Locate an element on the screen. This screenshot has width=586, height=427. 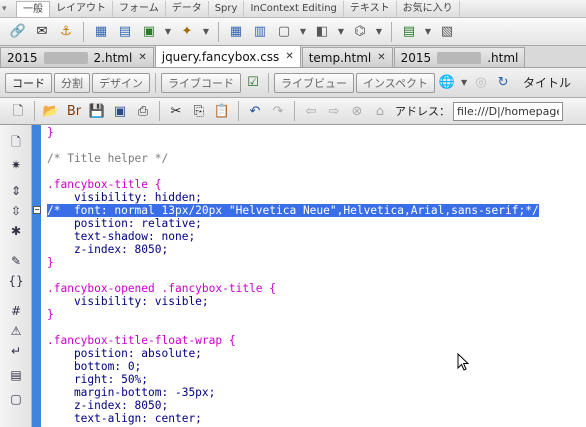
browse-in-bridge-icon: Br is located at coordinates (74, 111).